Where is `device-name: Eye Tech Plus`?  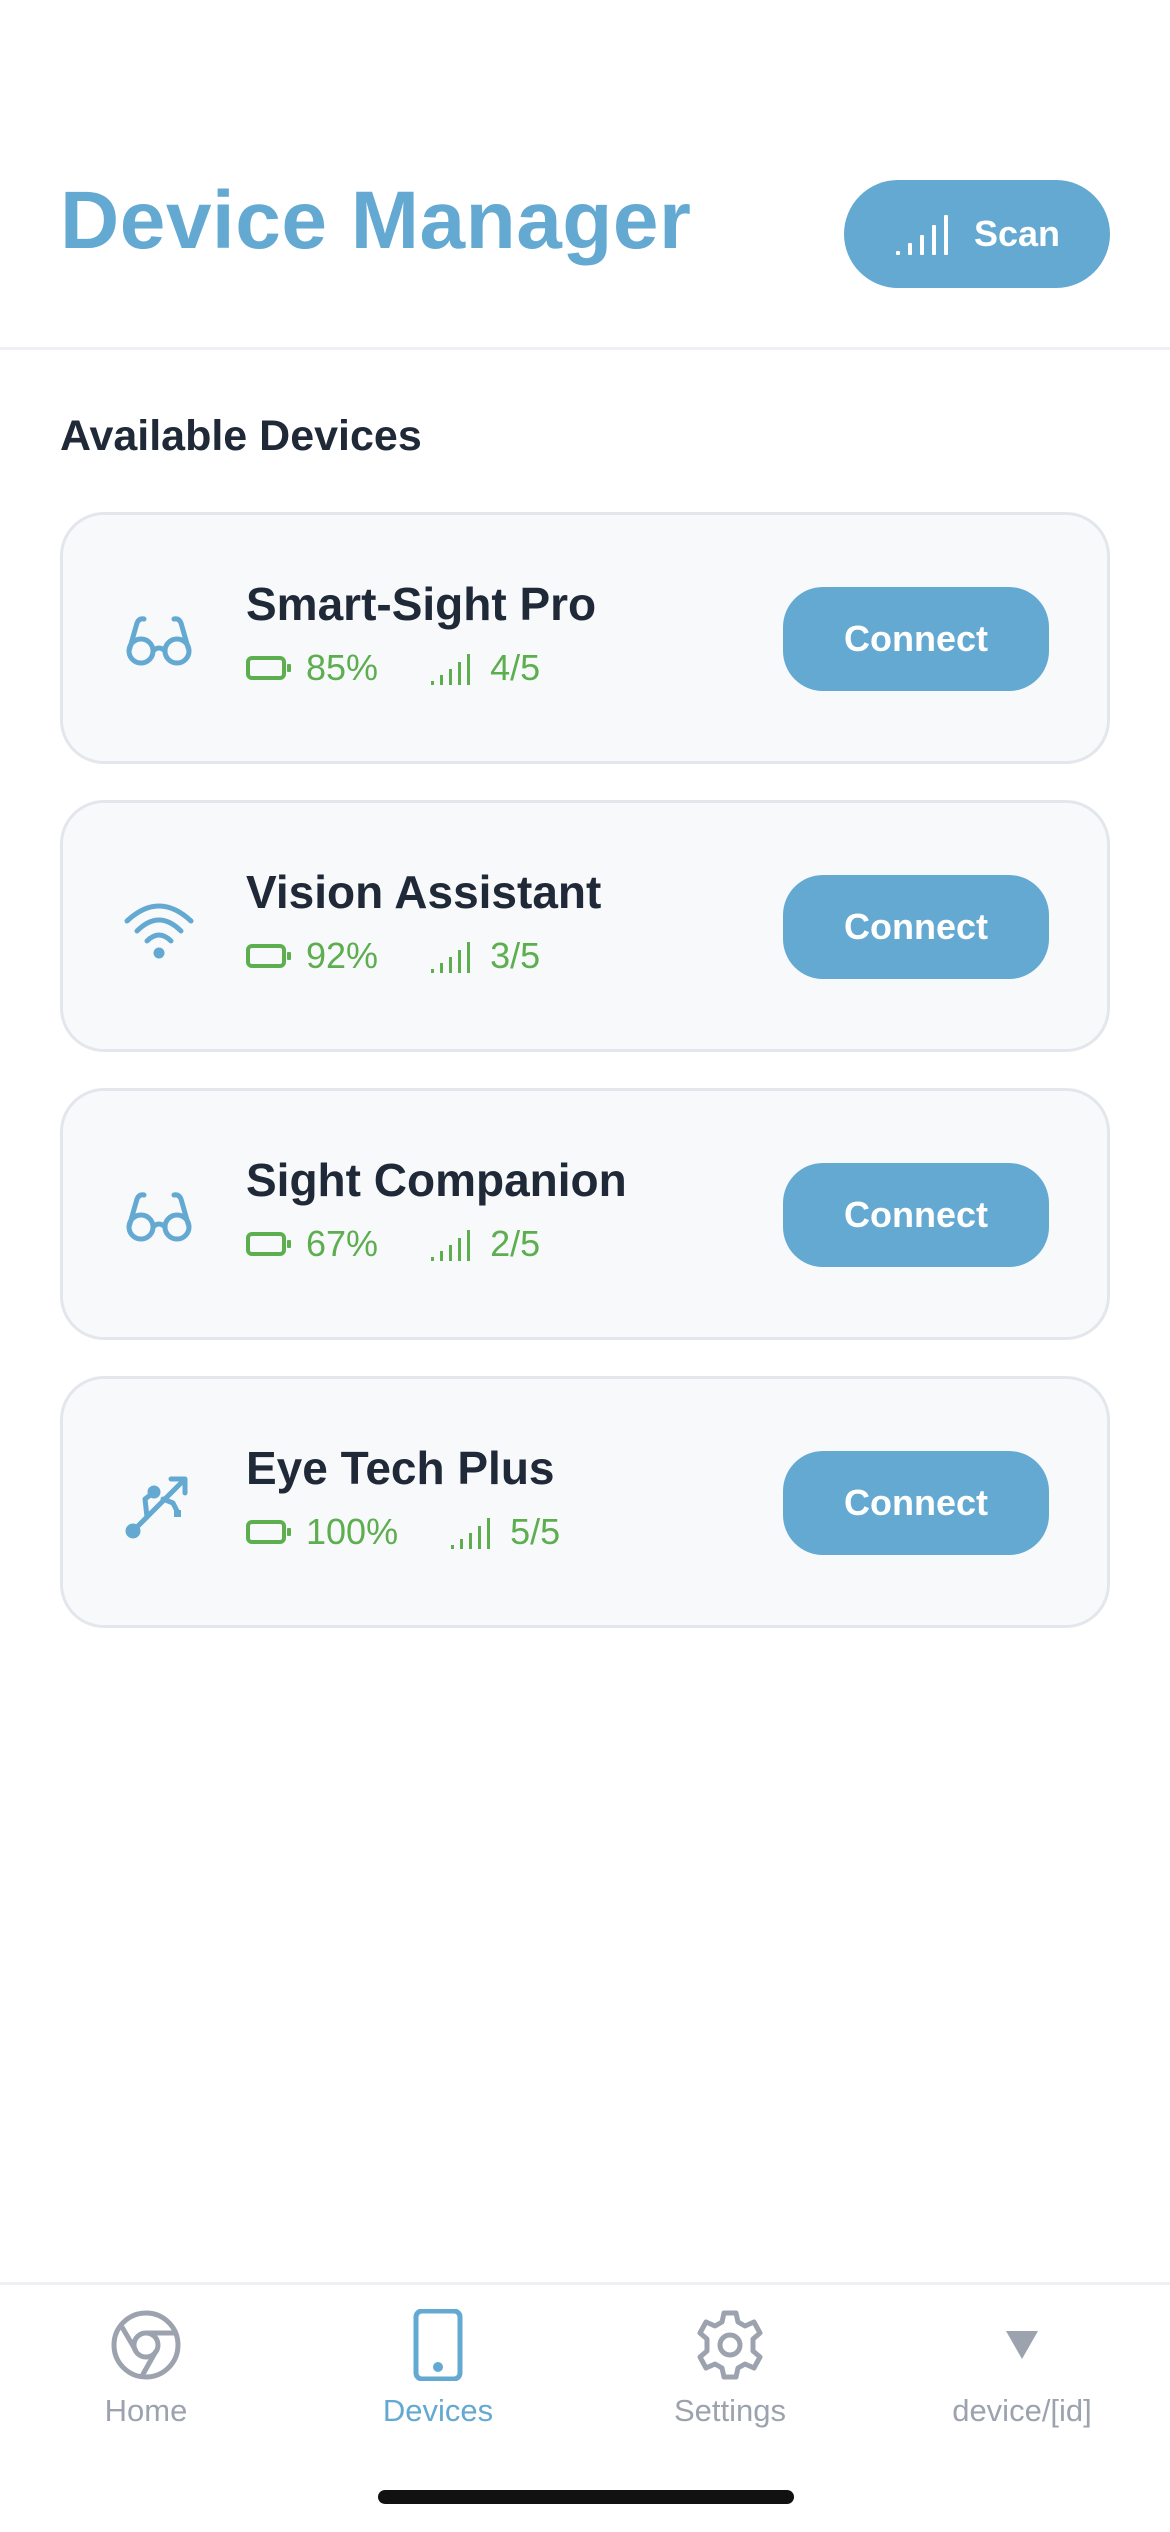 device-name: Eye Tech Plus is located at coordinates (400, 1468).